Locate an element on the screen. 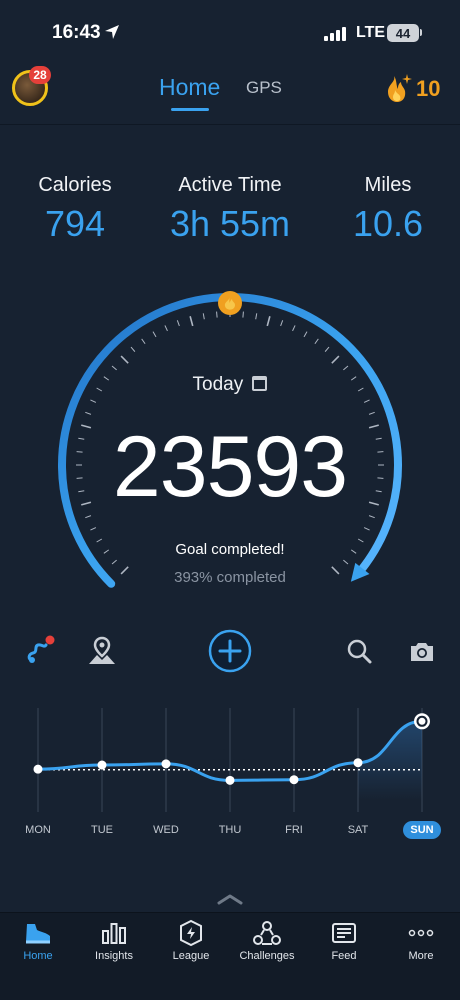 The image size is (460, 1000). chevron-up-icon is located at coordinates (230, 899).